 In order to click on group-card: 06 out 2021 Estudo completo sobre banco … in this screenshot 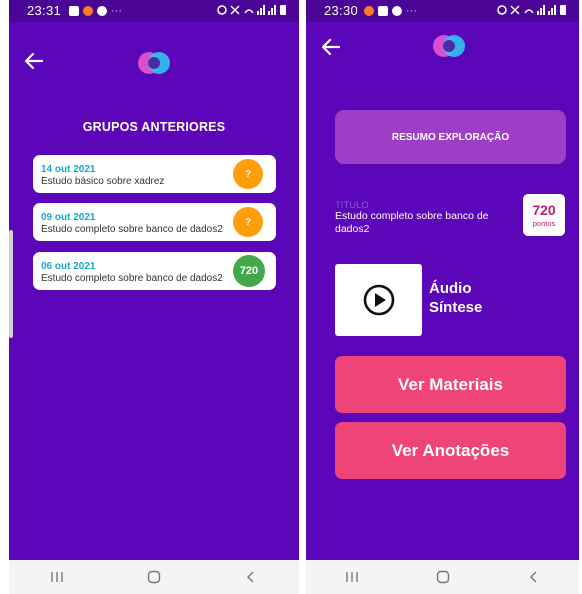, I will do `click(154, 271)`.